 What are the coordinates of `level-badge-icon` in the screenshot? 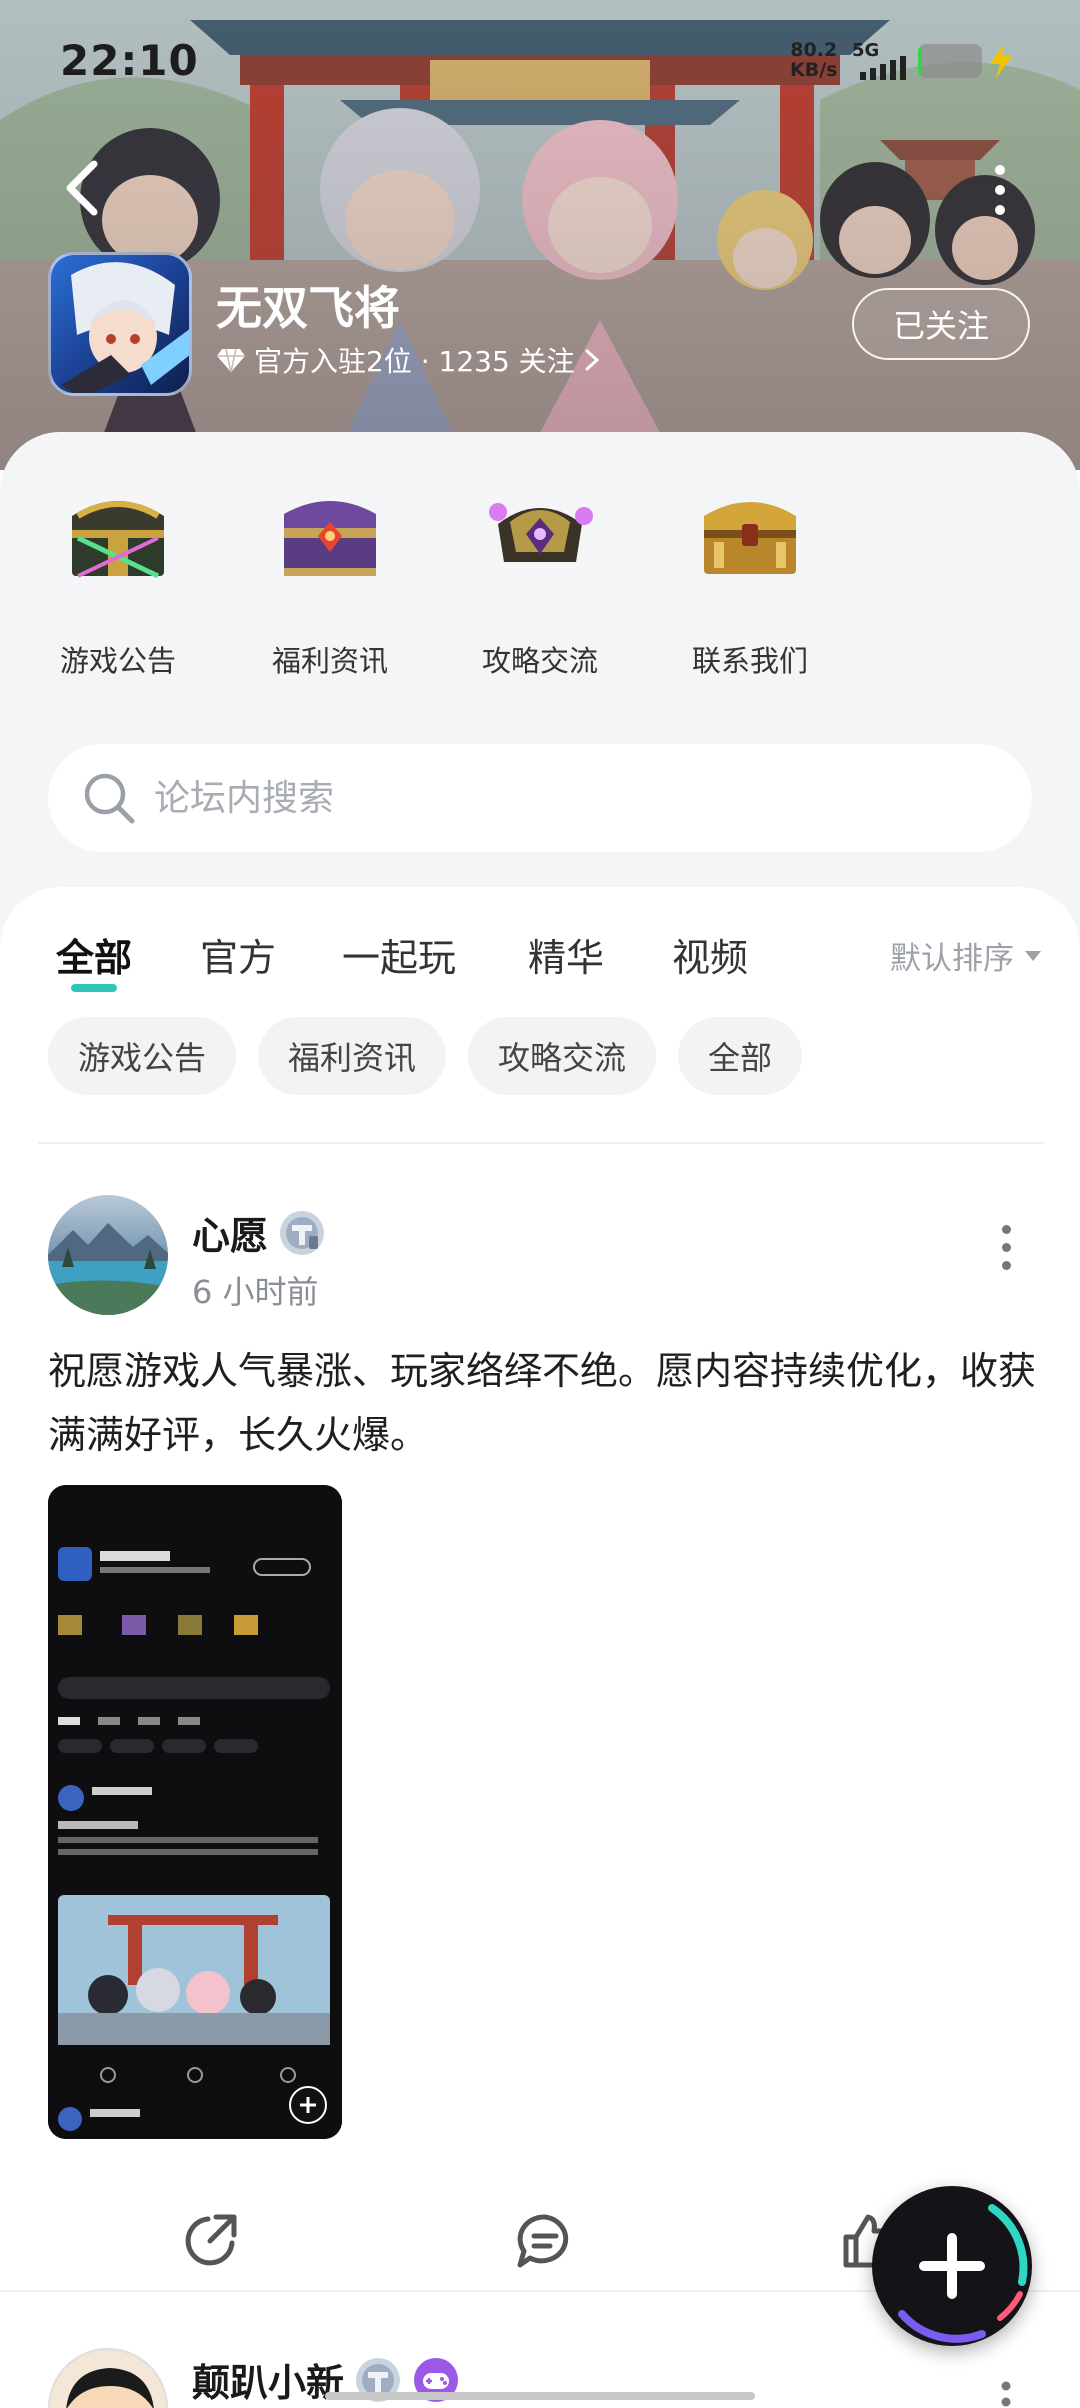 It's located at (302, 1232).